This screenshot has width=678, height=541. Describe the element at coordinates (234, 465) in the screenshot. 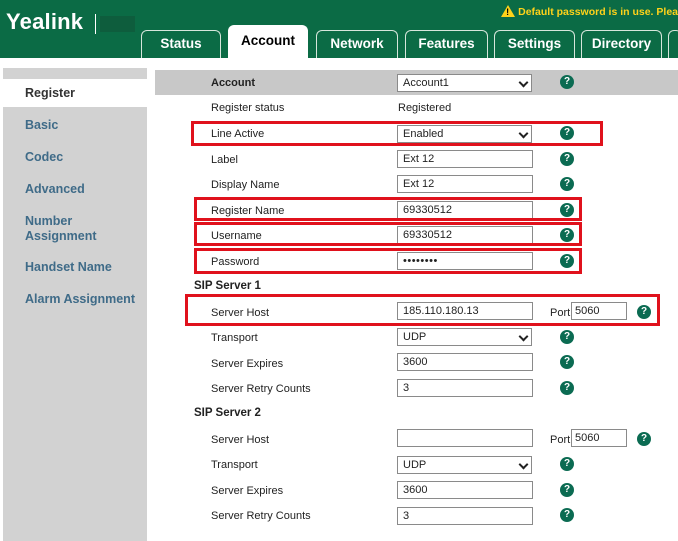

I see `sip2-transport-label: Transport` at that location.